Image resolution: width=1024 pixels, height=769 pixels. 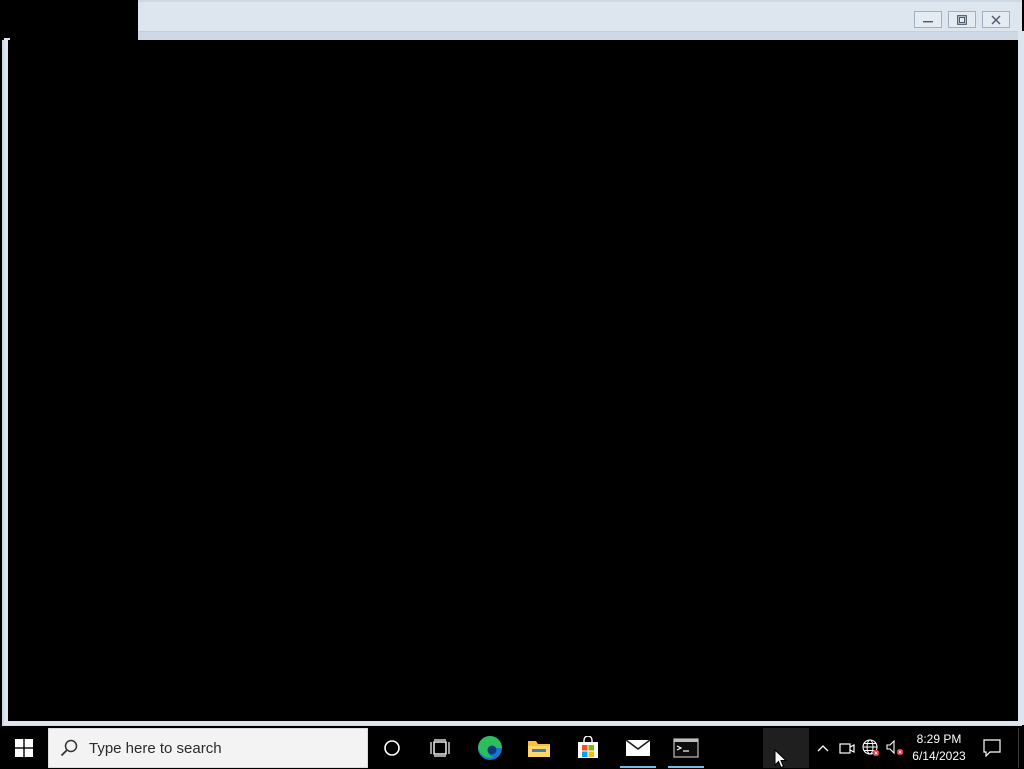 What do you see at coordinates (1021, 748) in the screenshot?
I see `show-desktop-button` at bounding box center [1021, 748].